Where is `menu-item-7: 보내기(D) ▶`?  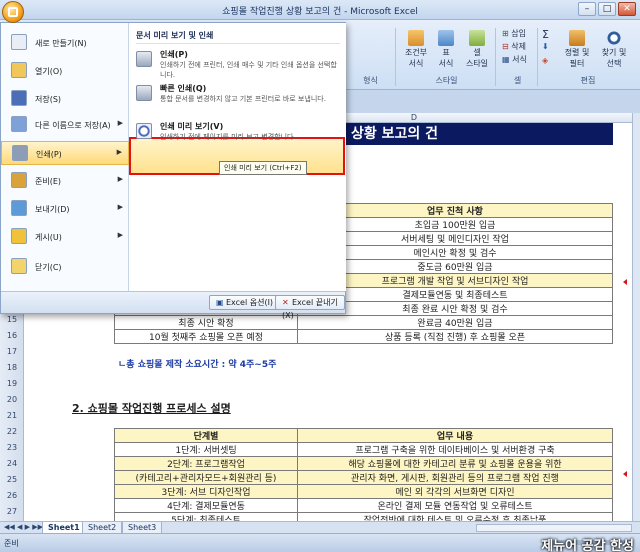 menu-item-7: 보내기(D) ▶ is located at coordinates (65, 209).